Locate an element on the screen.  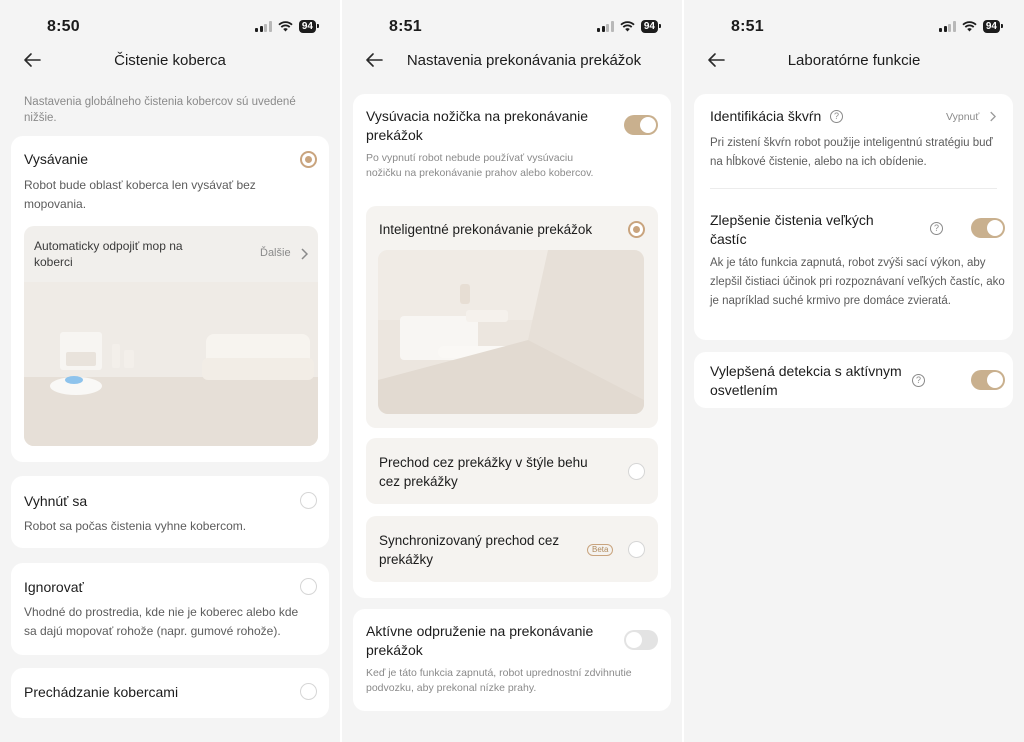
option-label: Prechádzanie kobercami is located at coordinates (101, 692).